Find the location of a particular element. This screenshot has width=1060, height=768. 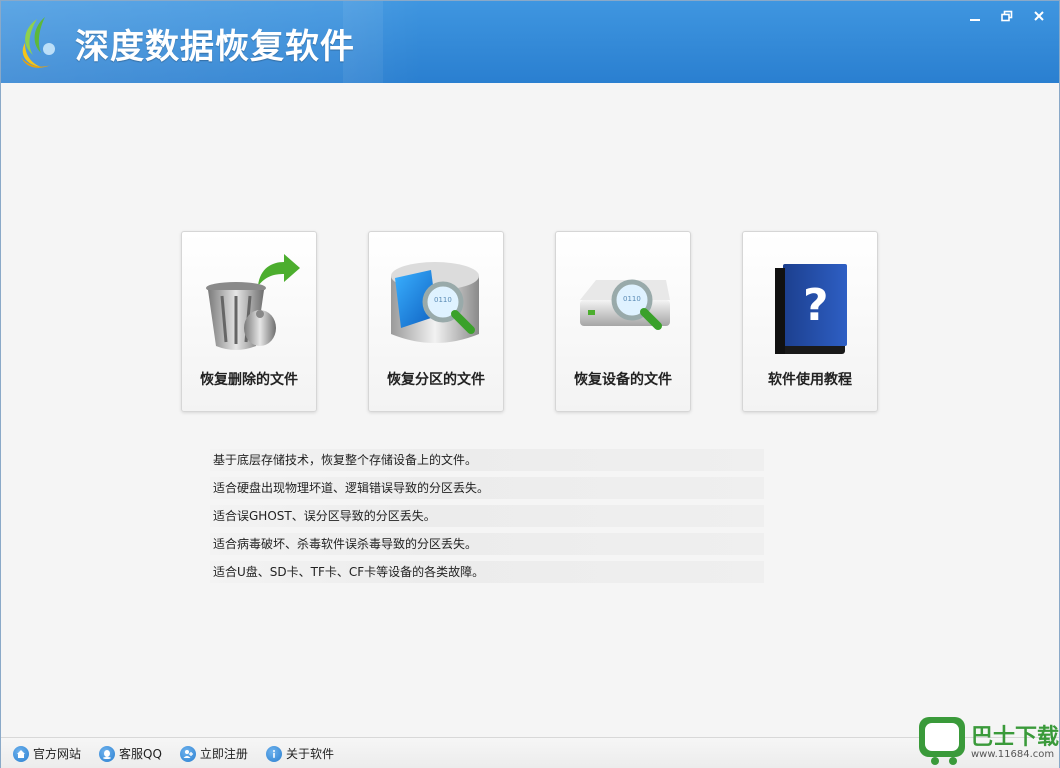

window-controls is located at coordinates (1007, 16).